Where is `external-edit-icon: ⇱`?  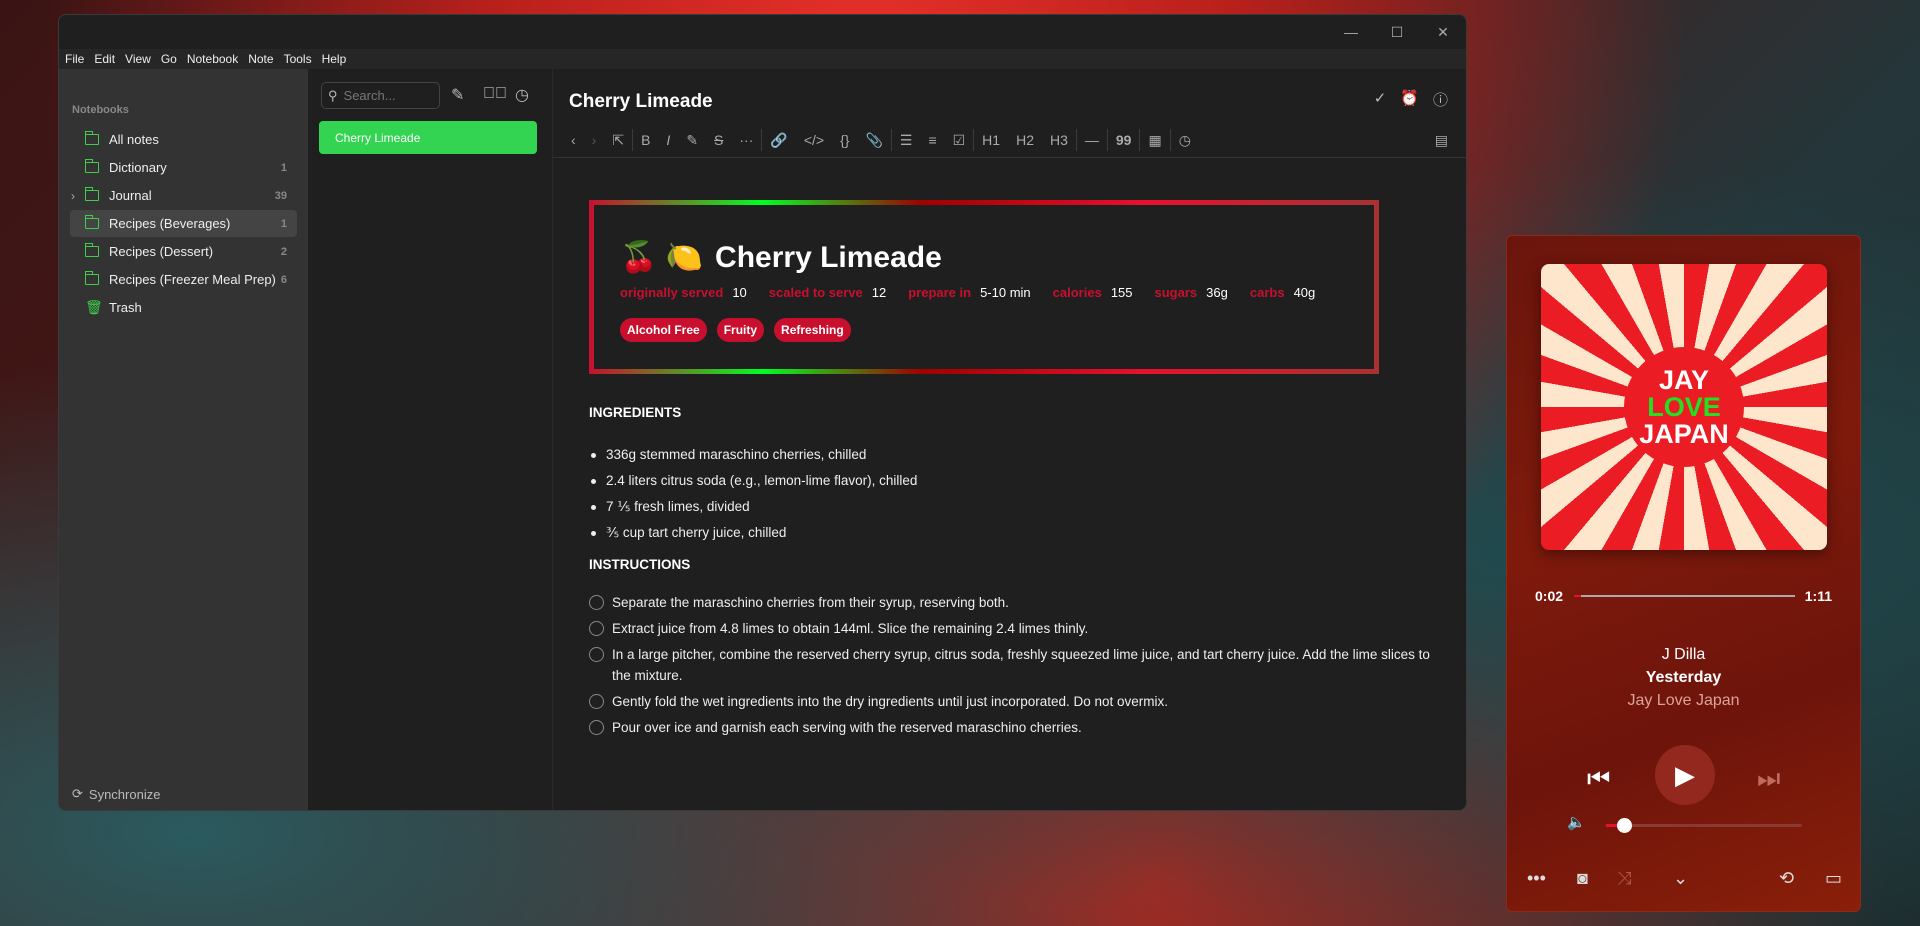
external-edit-icon: ⇱ is located at coordinates (618, 140).